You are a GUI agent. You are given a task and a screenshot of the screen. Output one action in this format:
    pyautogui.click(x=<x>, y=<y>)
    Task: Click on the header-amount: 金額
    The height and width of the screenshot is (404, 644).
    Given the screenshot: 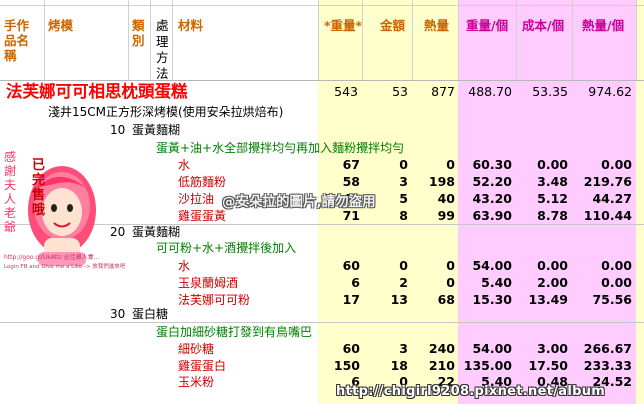 What is the action you would take?
    pyautogui.click(x=392, y=25)
    